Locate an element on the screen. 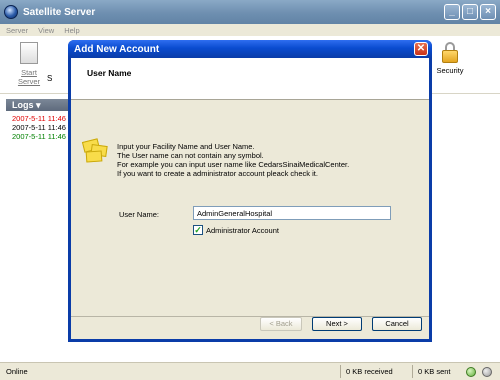 Image resolution: width=500 pixels, height=380 pixels. minimize-button: _ is located at coordinates (452, 12).